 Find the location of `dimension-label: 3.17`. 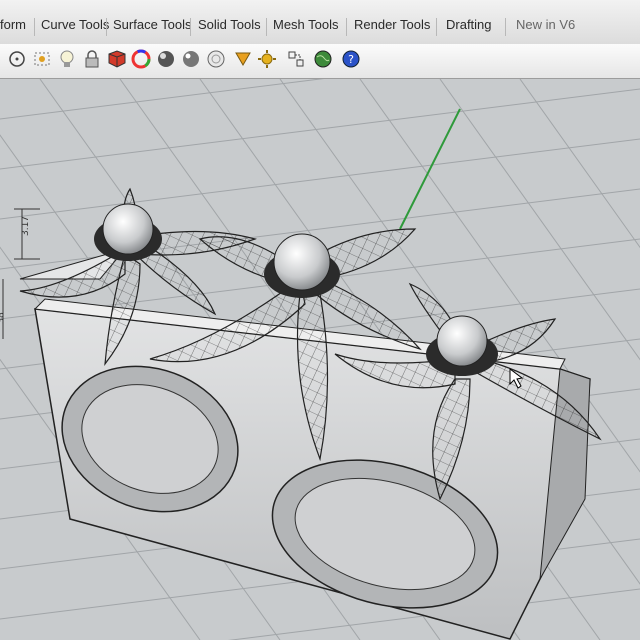

dimension-label: 3.17 is located at coordinates (26, 226).